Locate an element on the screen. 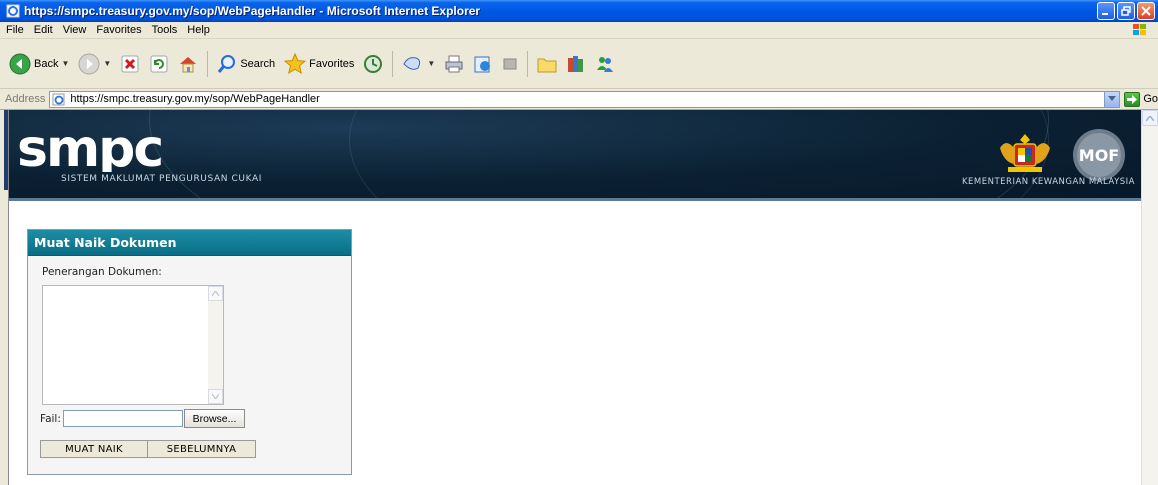 Image resolution: width=1158 pixels, height=485 pixels. back-button: Back ▼ is located at coordinates (39, 64).